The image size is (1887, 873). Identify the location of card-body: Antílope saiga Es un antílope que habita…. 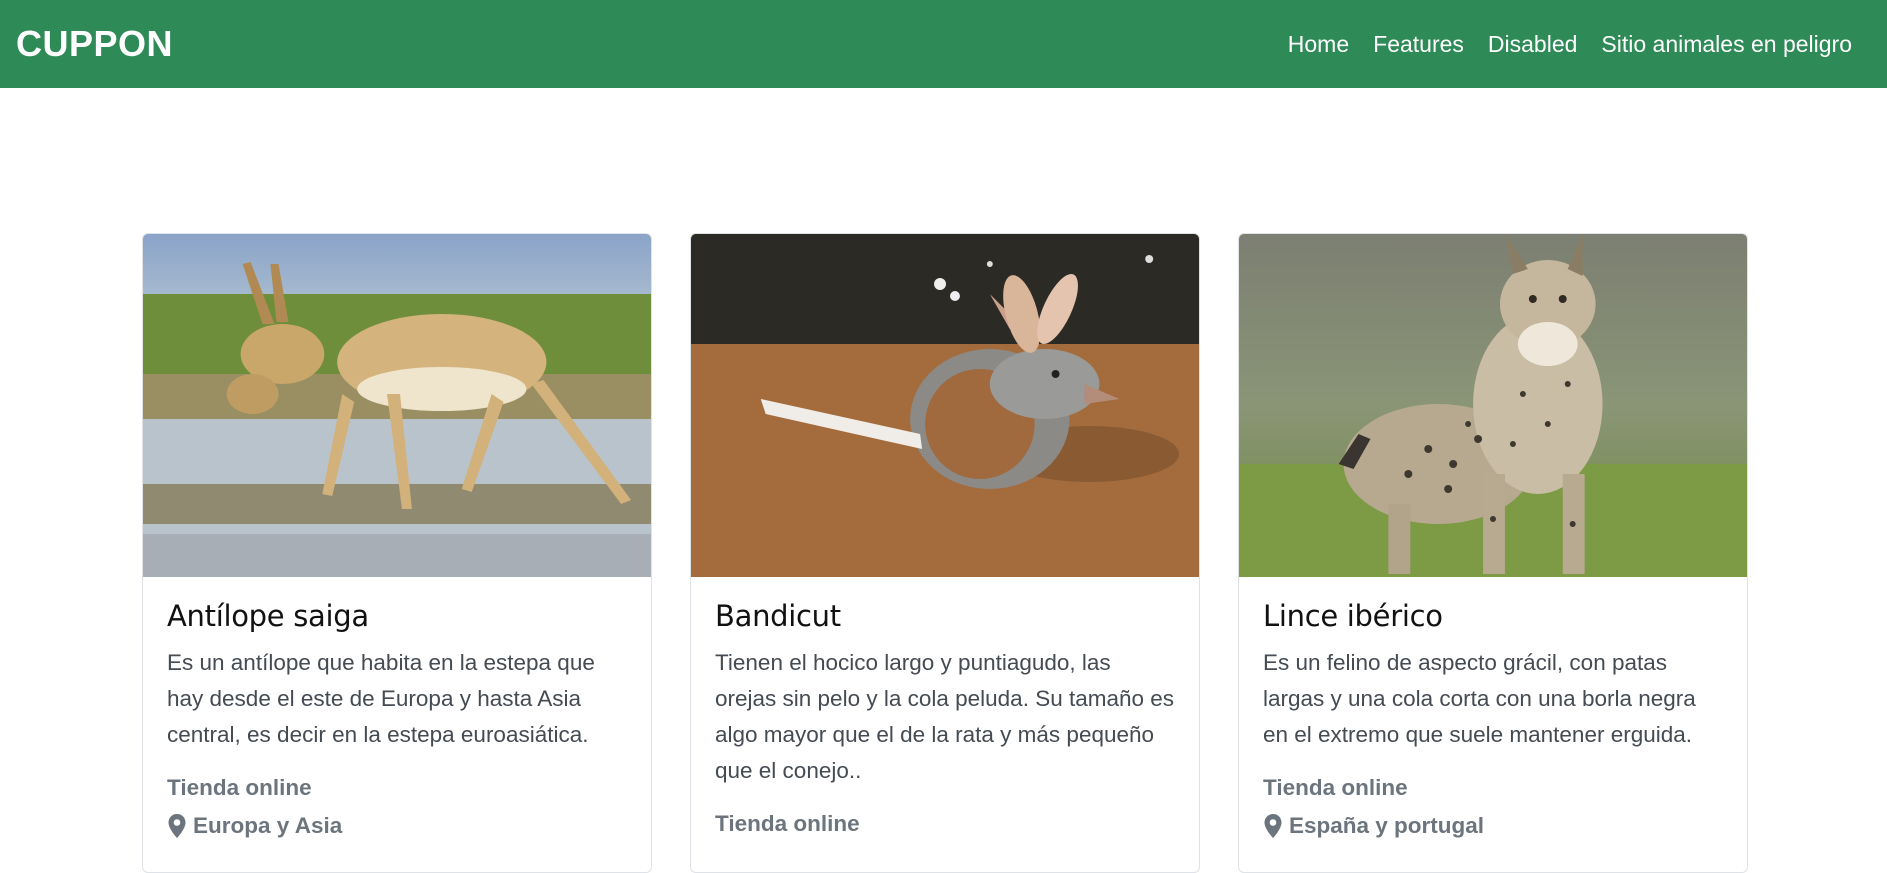
(397, 711).